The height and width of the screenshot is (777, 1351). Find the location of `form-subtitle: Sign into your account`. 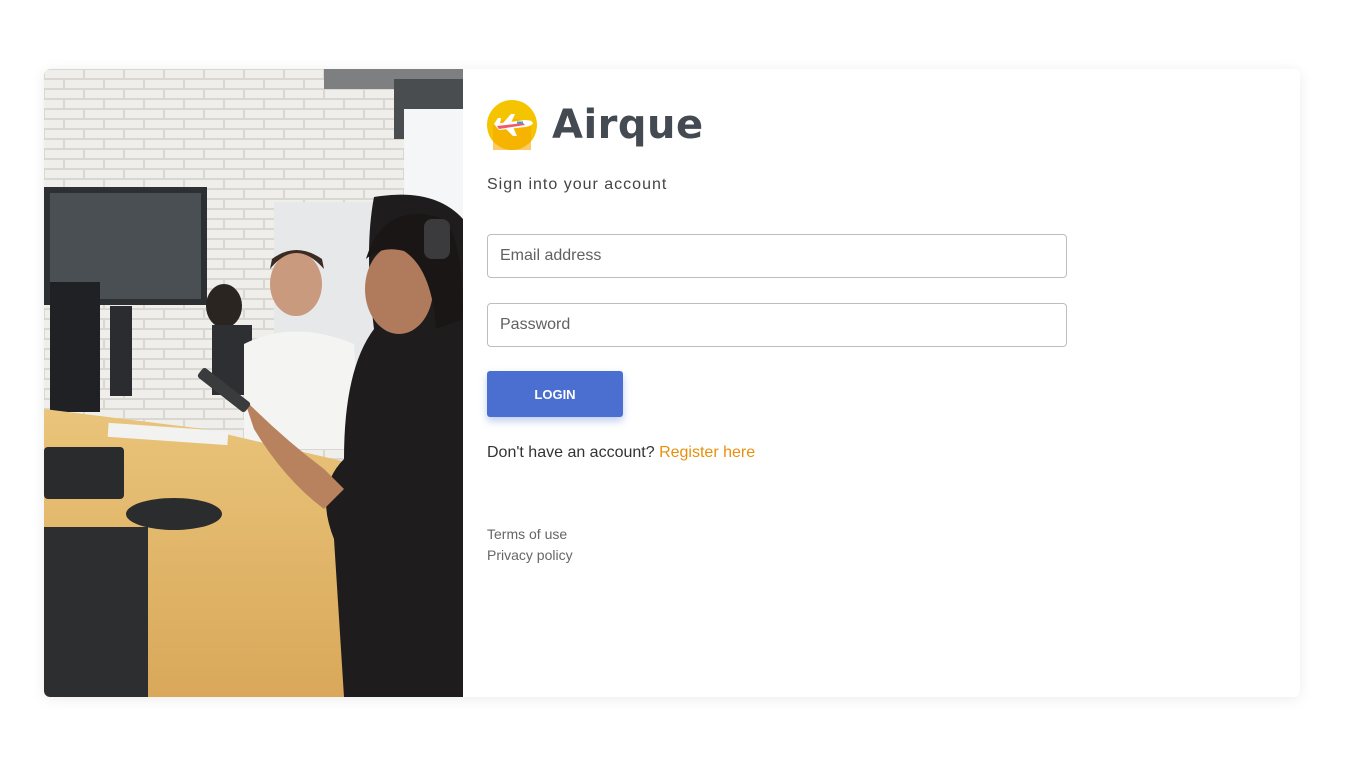

form-subtitle: Sign into your account is located at coordinates (577, 184).